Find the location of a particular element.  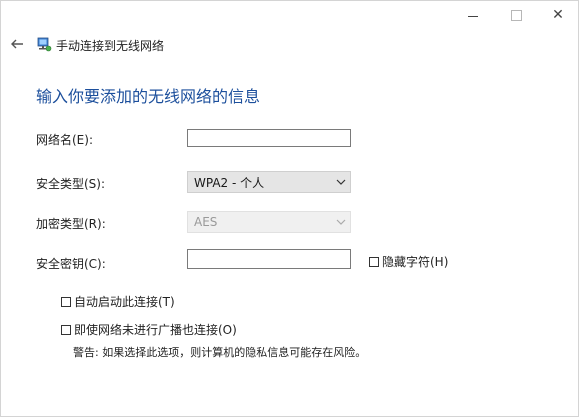

network-name-input is located at coordinates (269, 138).